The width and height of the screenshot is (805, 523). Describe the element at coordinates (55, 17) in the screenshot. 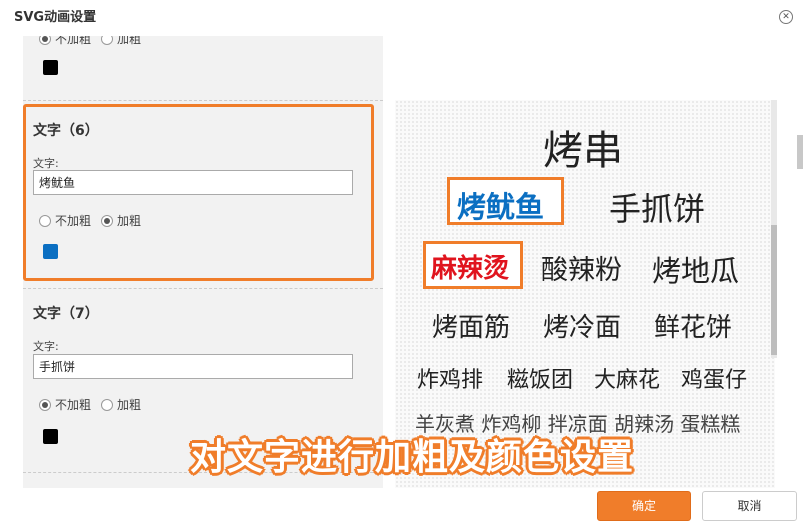

I see `dialog-title: SVG动画设置` at that location.